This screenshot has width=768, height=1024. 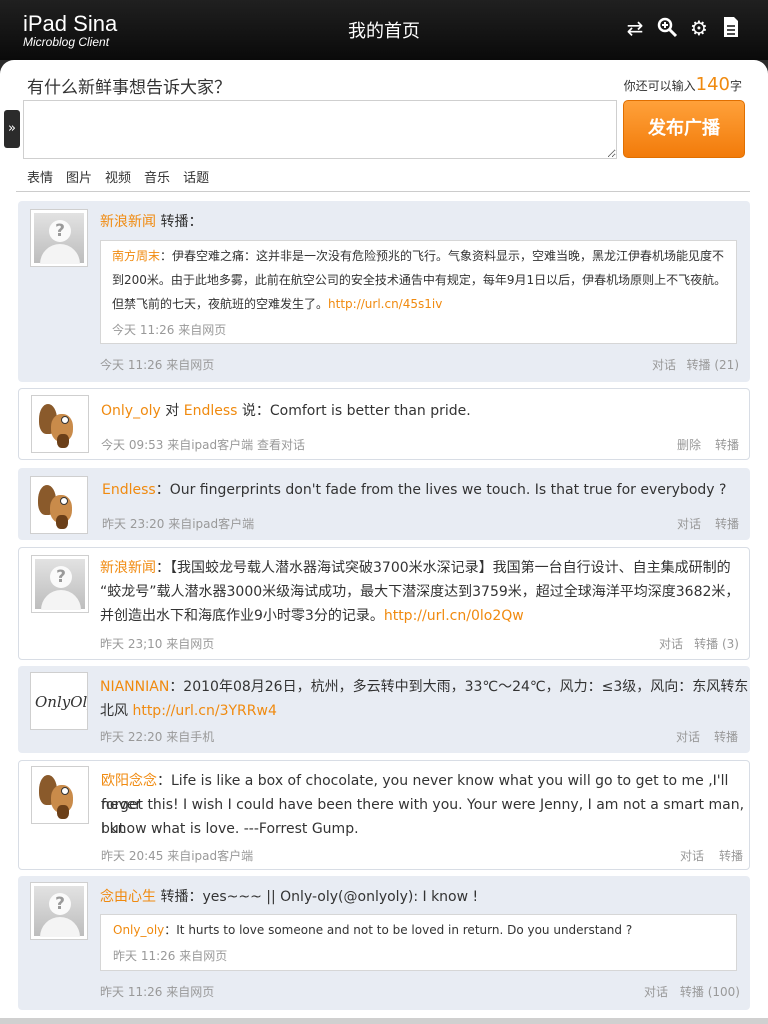 I want to click on toolbar-icons: ⇄ ⚙, so click(x=683, y=28).